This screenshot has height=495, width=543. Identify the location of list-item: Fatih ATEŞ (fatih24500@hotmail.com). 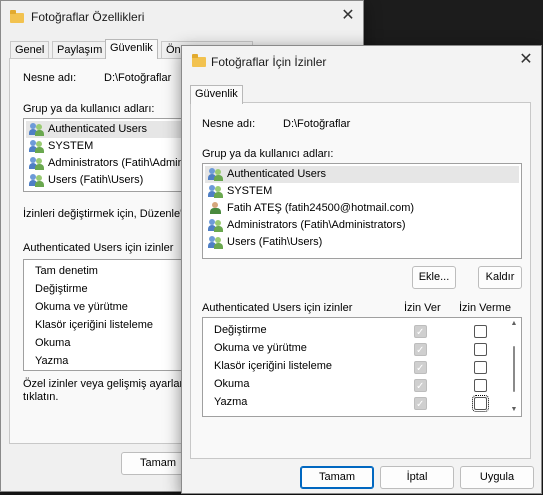
(362, 208).